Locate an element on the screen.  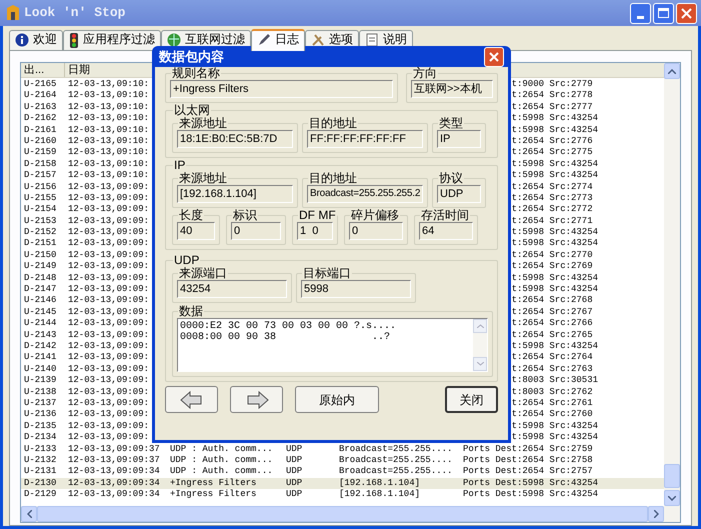
scroll-up-button is located at coordinates (672, 71).